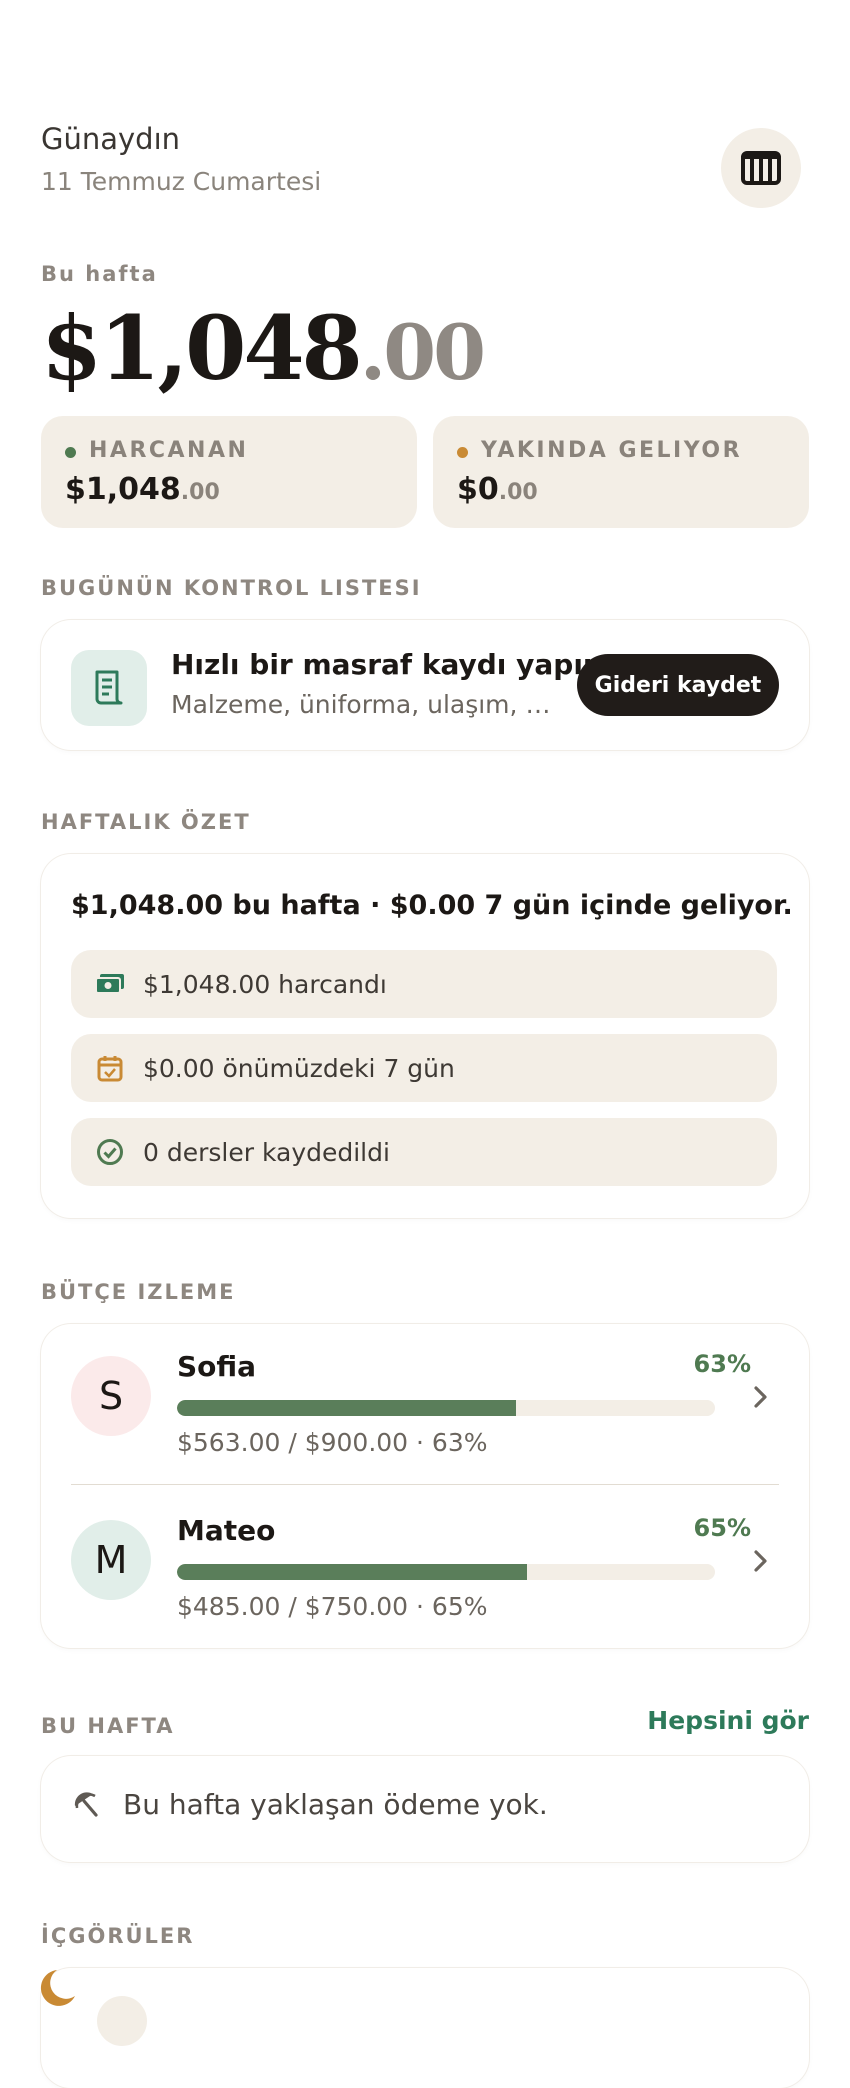  I want to click on insights-card, so click(424, 2028).